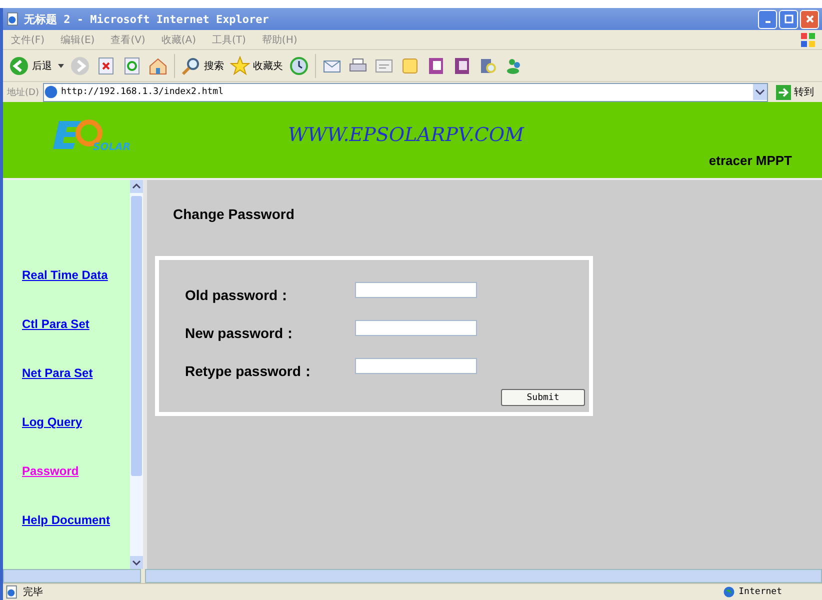 This screenshot has width=822, height=600. I want to click on address-label: 地址(D), so click(23, 92).